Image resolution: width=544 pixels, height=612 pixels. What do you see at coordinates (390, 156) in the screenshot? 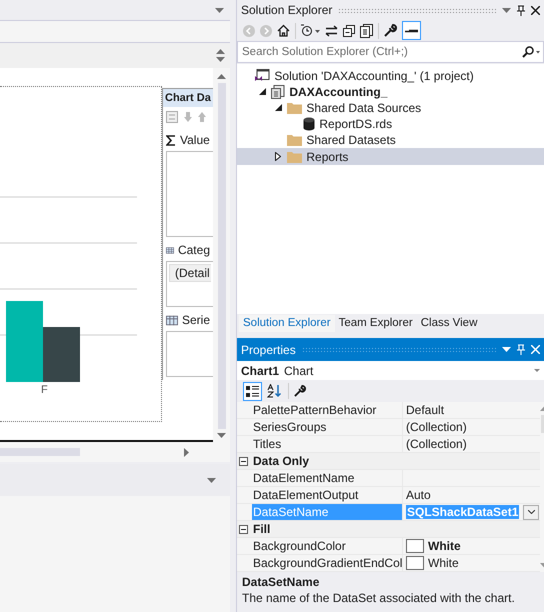
I see `tree-item: Reports` at bounding box center [390, 156].